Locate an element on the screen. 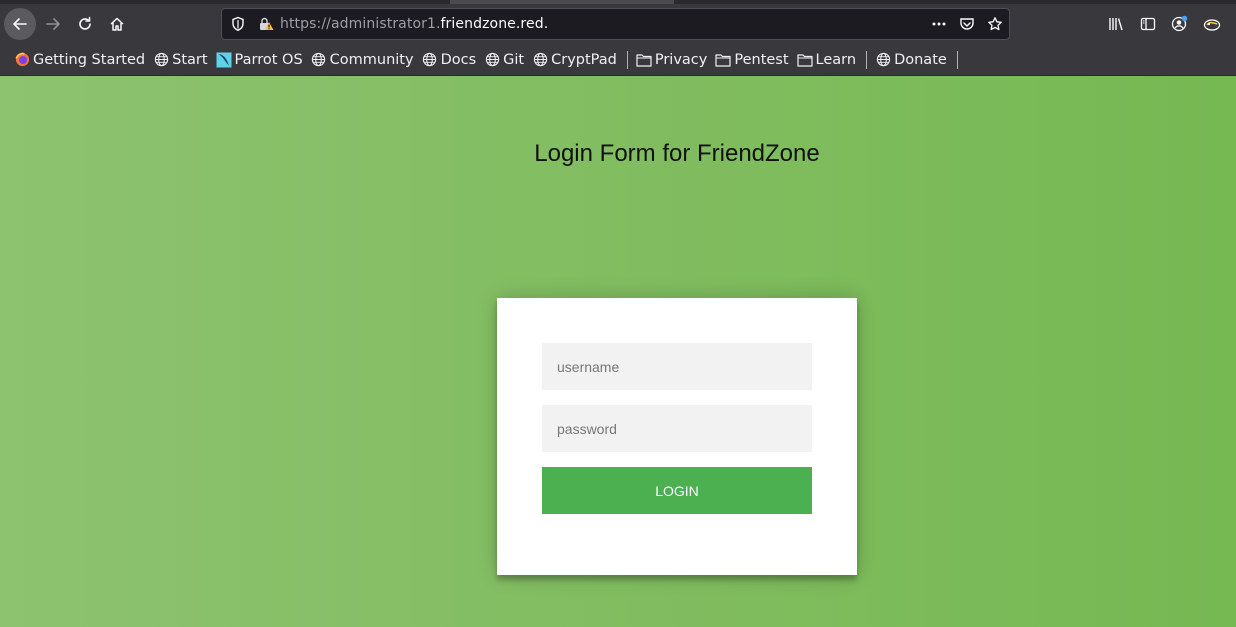 The width and height of the screenshot is (1236, 627). bookmark-donate: Donate is located at coordinates (913, 60).